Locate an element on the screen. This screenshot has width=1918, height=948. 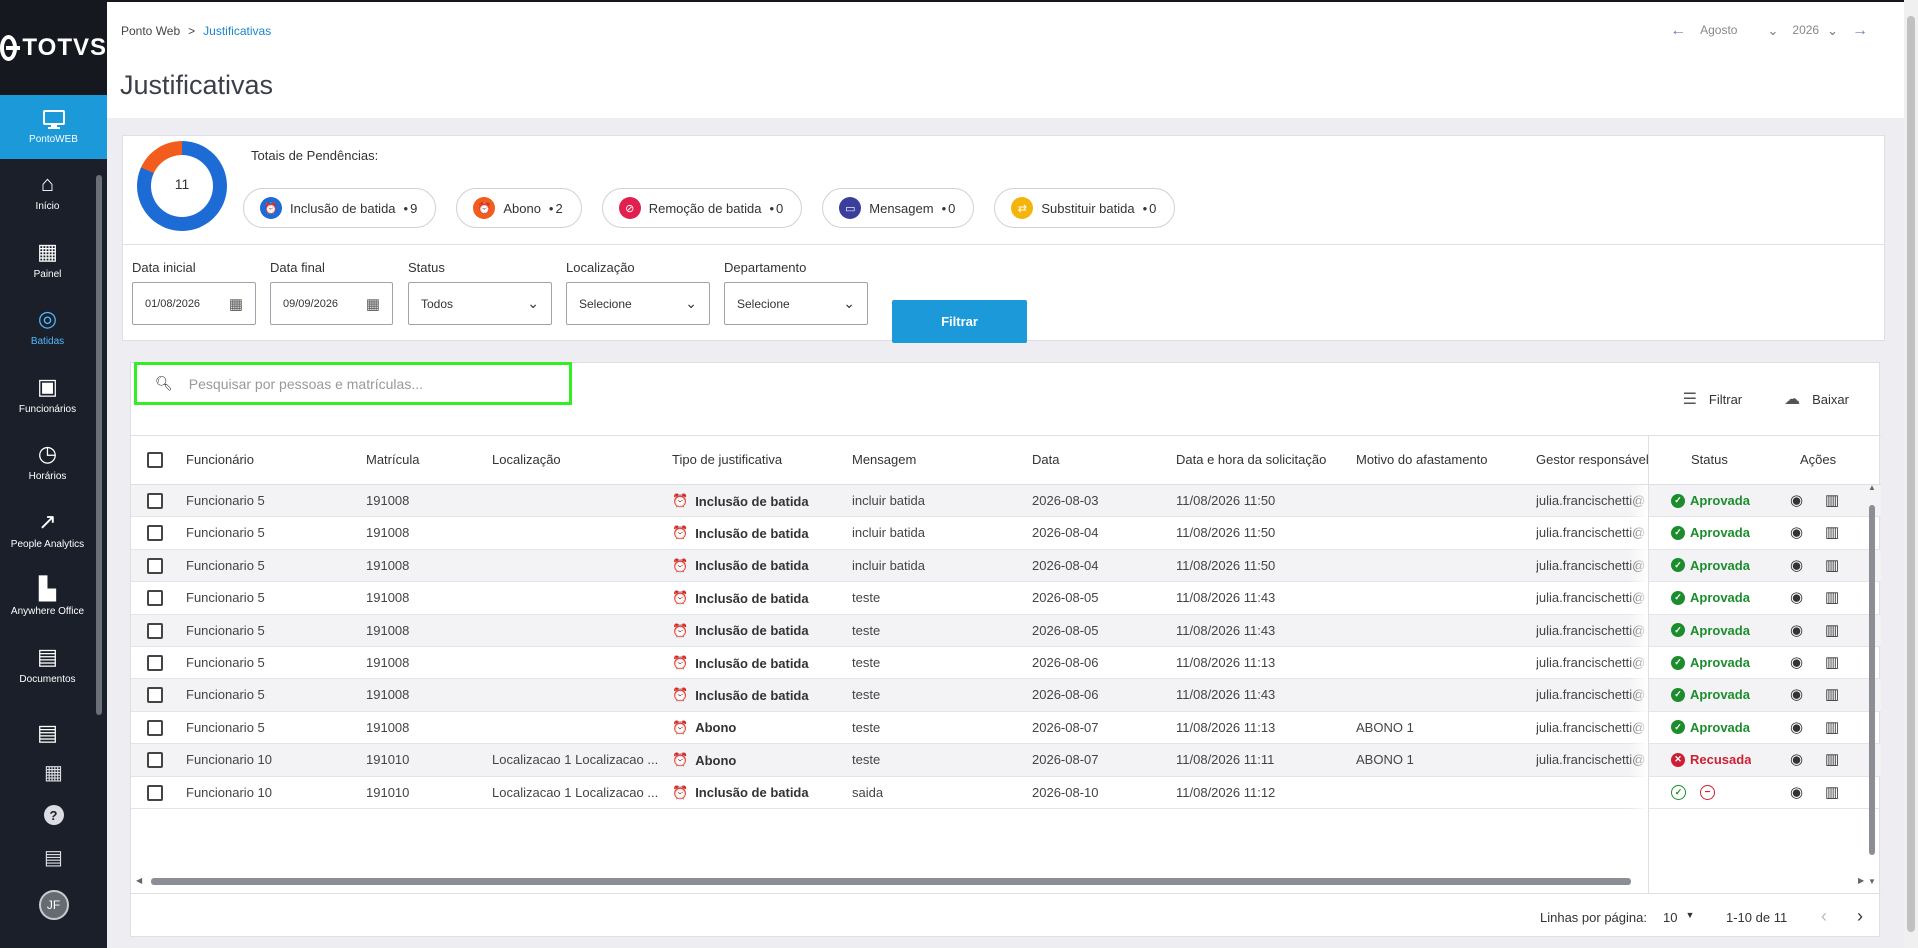
next-month-arrow-icon: → is located at coordinates (1860, 31).